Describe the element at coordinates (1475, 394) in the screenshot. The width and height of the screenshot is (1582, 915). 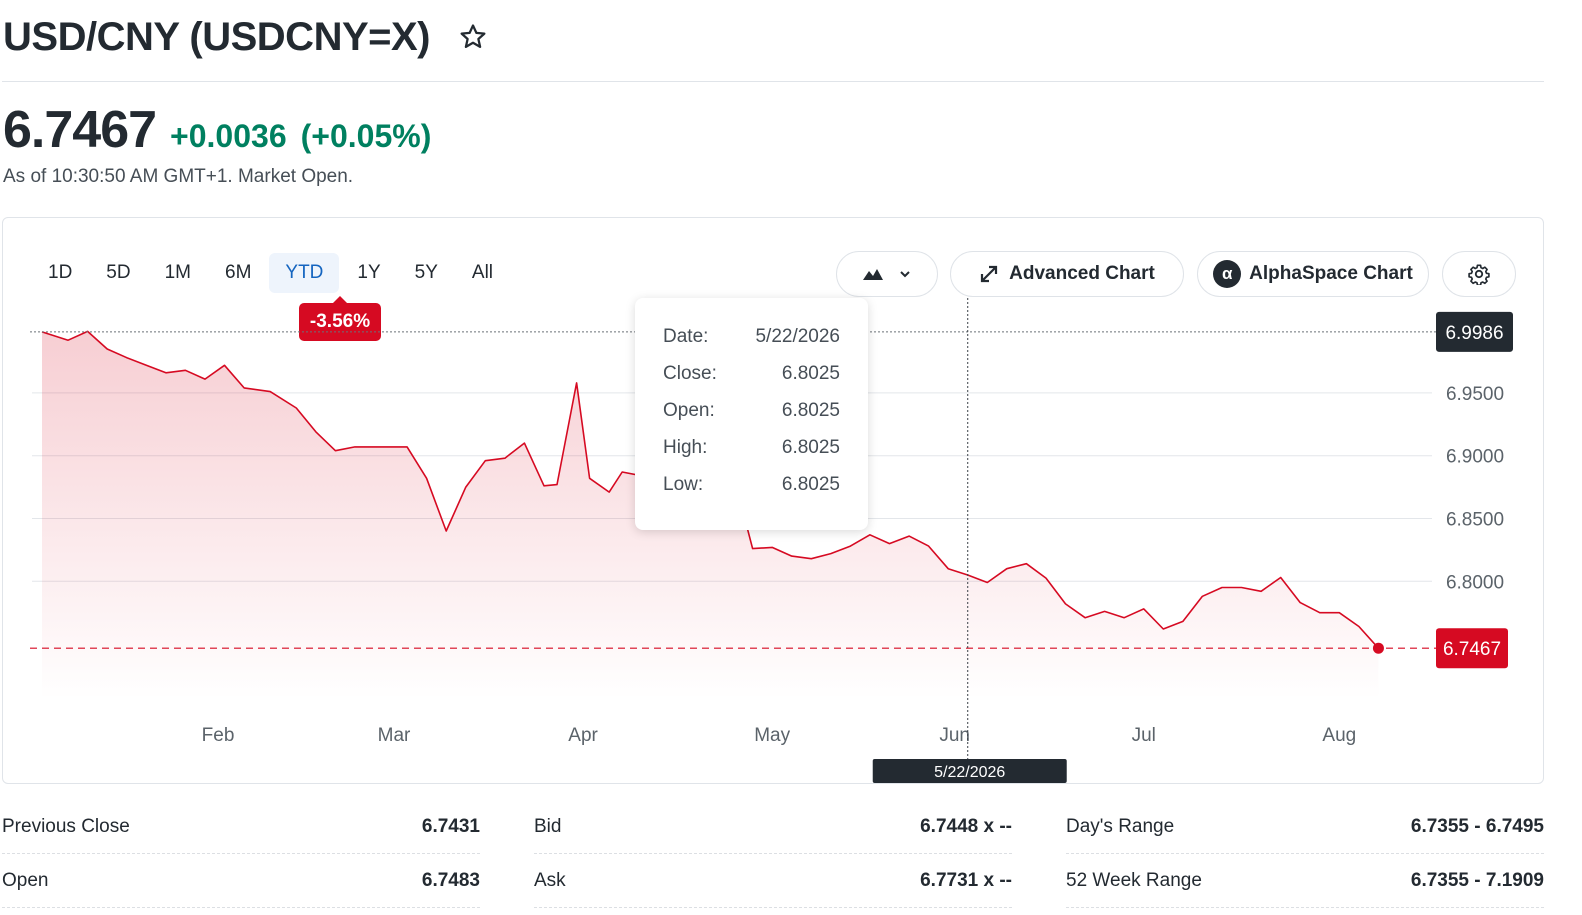
I see `y-tick-label: 6.9500` at that location.